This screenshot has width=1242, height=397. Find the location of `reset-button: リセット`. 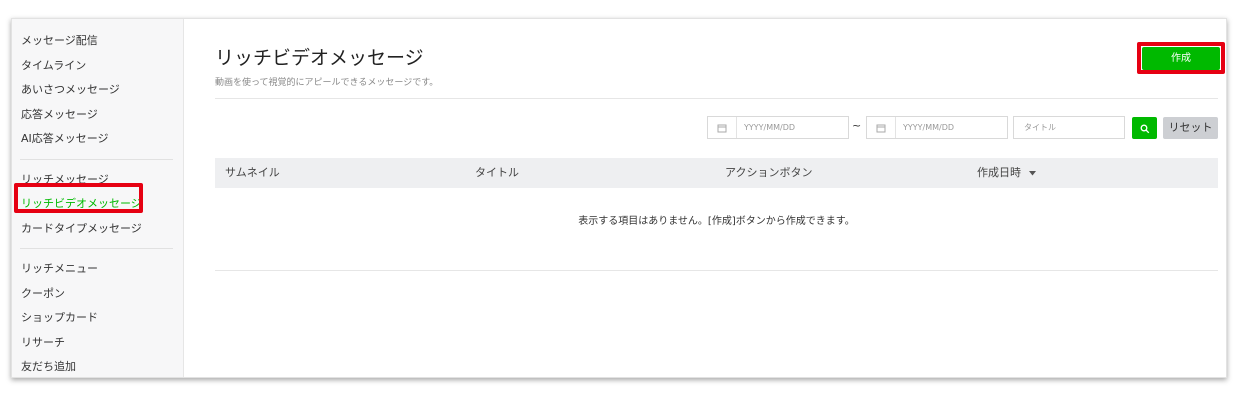

reset-button: リセット is located at coordinates (1190, 128).